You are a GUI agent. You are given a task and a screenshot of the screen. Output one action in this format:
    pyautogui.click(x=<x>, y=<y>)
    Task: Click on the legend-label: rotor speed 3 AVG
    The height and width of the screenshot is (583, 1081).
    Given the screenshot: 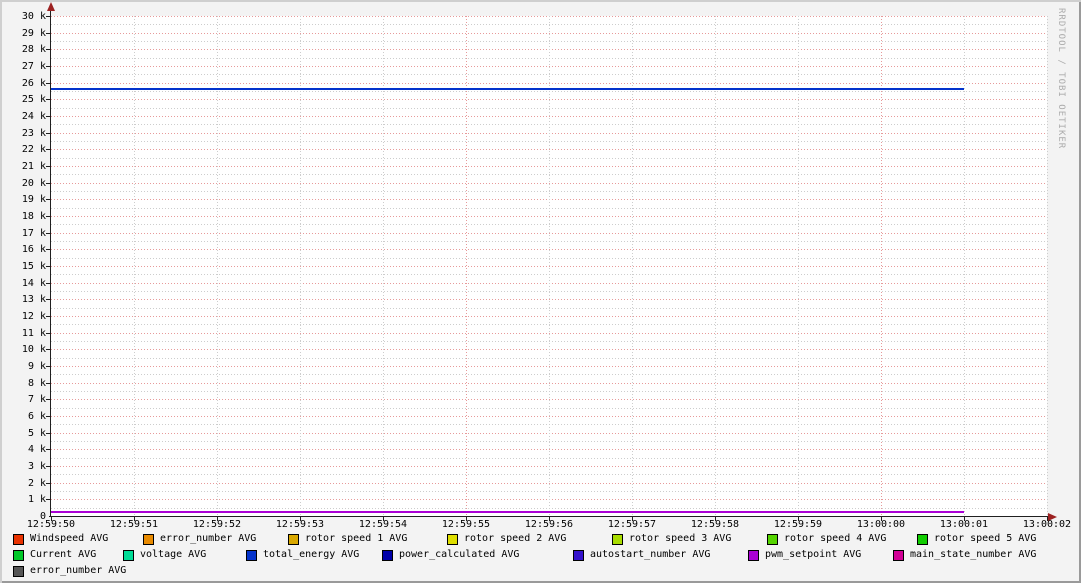 What is the action you would take?
    pyautogui.click(x=680, y=538)
    